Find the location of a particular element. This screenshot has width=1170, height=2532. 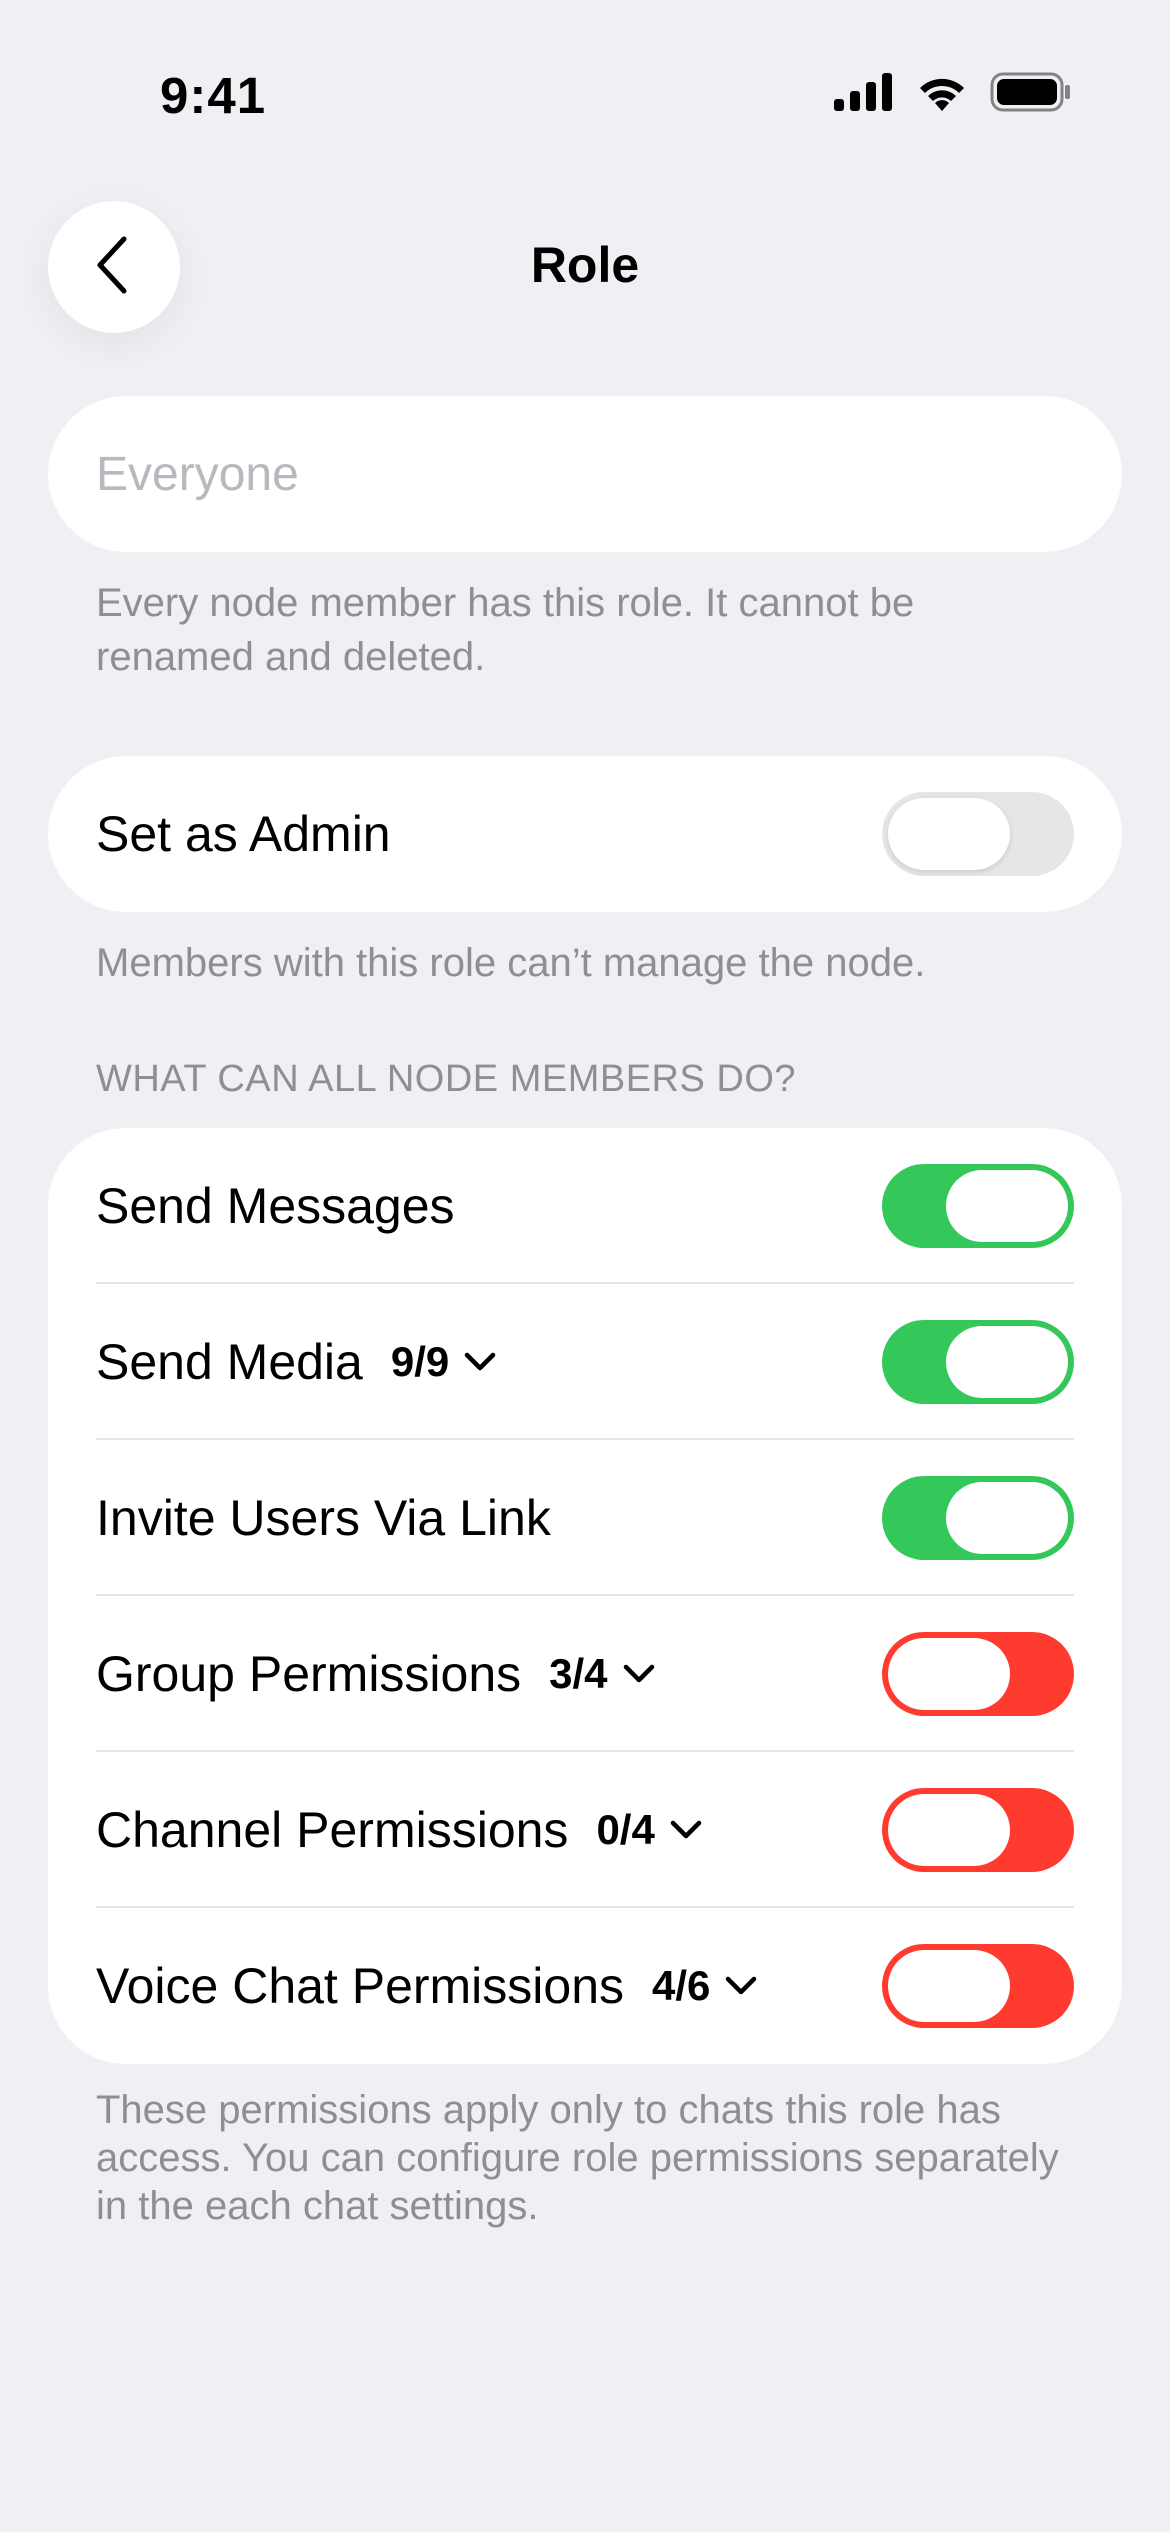

status-icons is located at coordinates (953, 92).